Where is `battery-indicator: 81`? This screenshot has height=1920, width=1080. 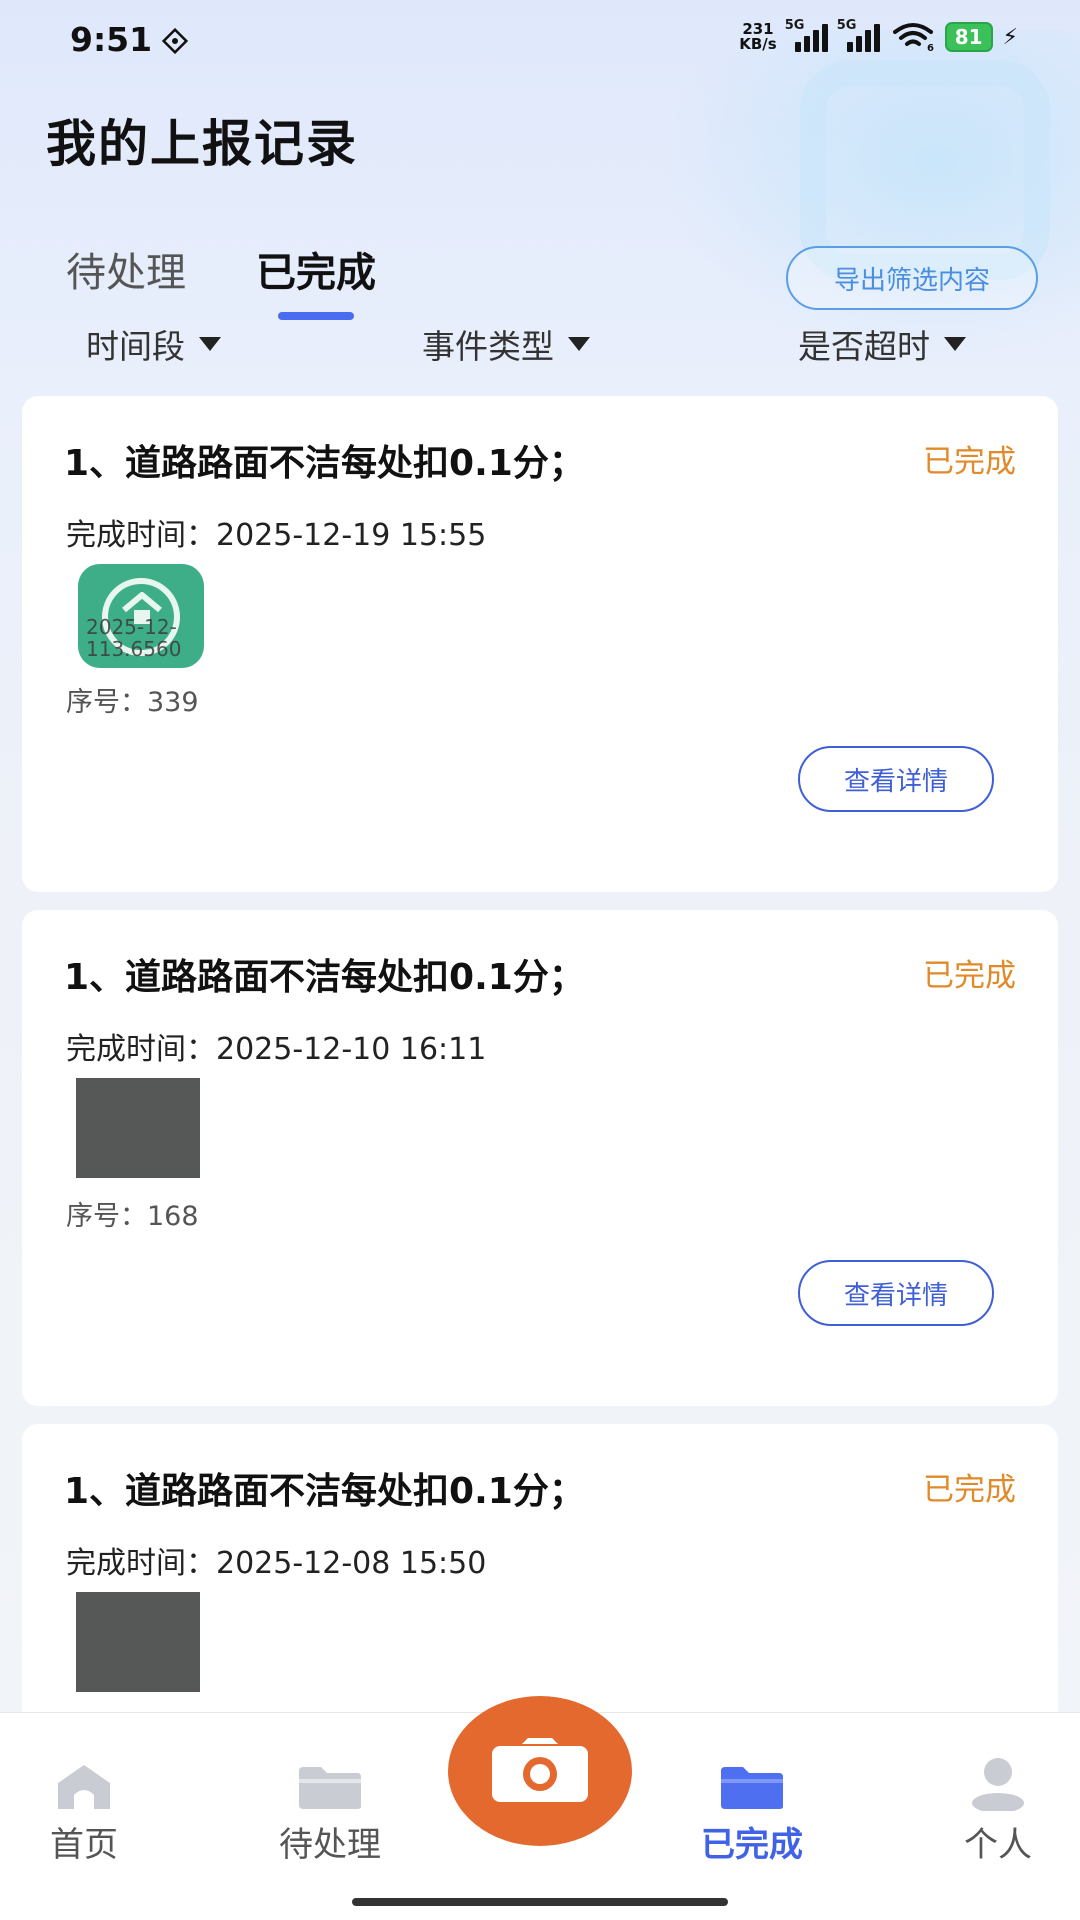
battery-indicator: 81 is located at coordinates (968, 37).